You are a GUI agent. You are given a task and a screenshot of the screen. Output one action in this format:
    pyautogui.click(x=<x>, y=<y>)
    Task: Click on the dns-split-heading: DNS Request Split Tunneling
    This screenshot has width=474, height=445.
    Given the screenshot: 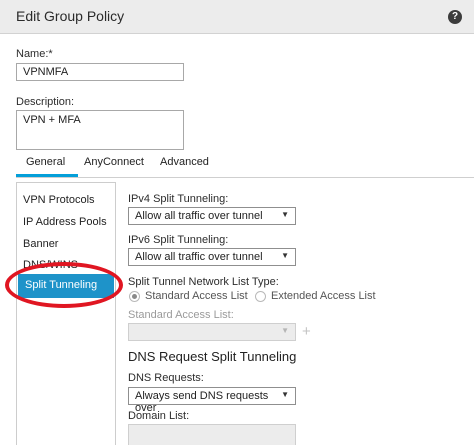 What is the action you would take?
    pyautogui.click(x=212, y=356)
    